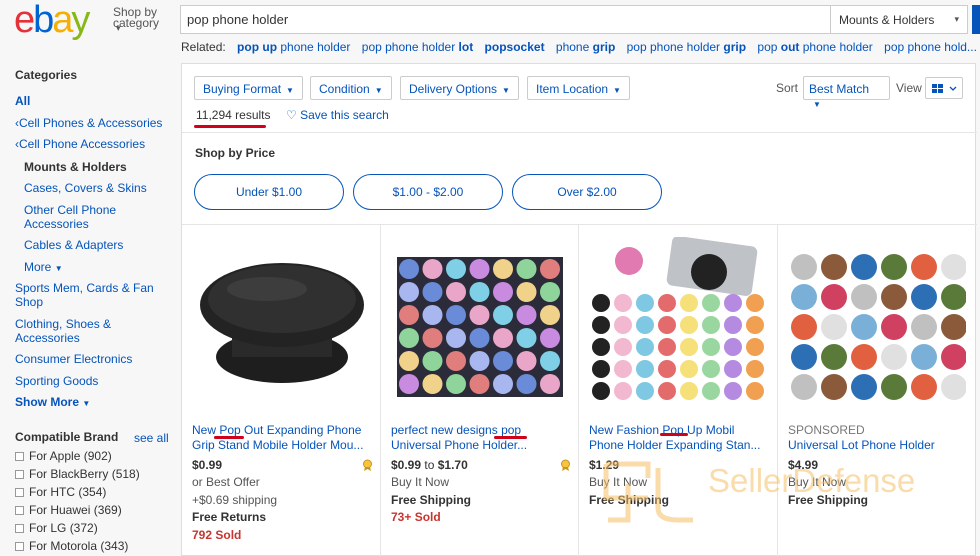 The image size is (980, 556). What do you see at coordinates (337, 115) in the screenshot?
I see `save-search-link: ♡ Save this search` at bounding box center [337, 115].